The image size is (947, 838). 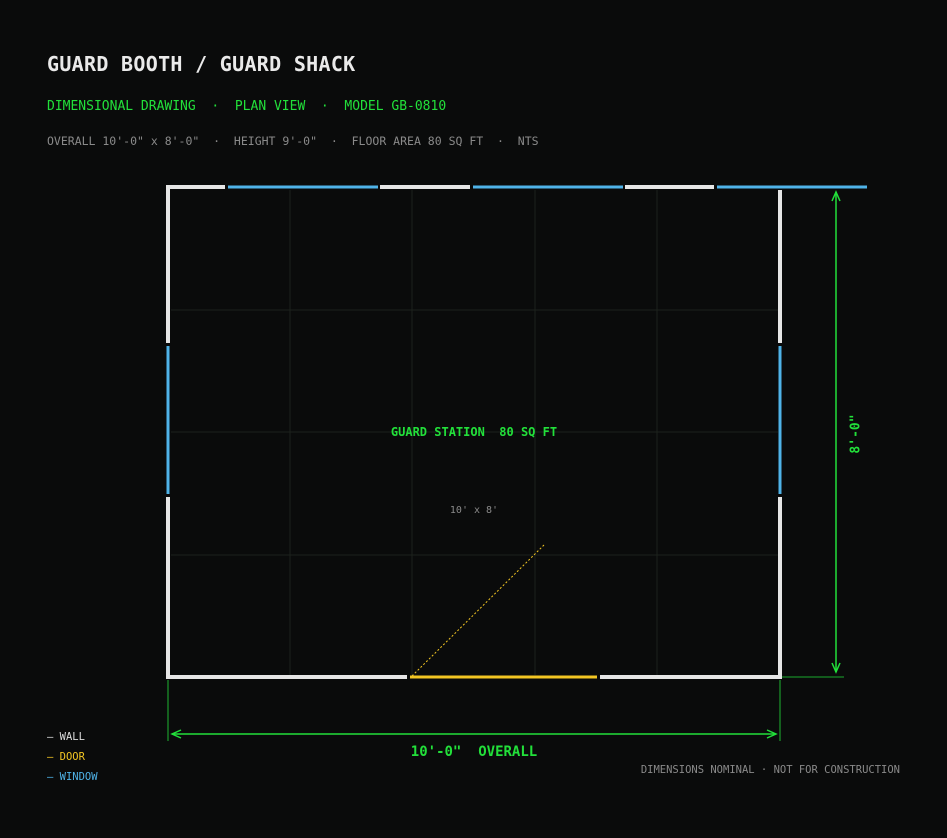 I want to click on legend-door: — DOOR, so click(x=66, y=757).